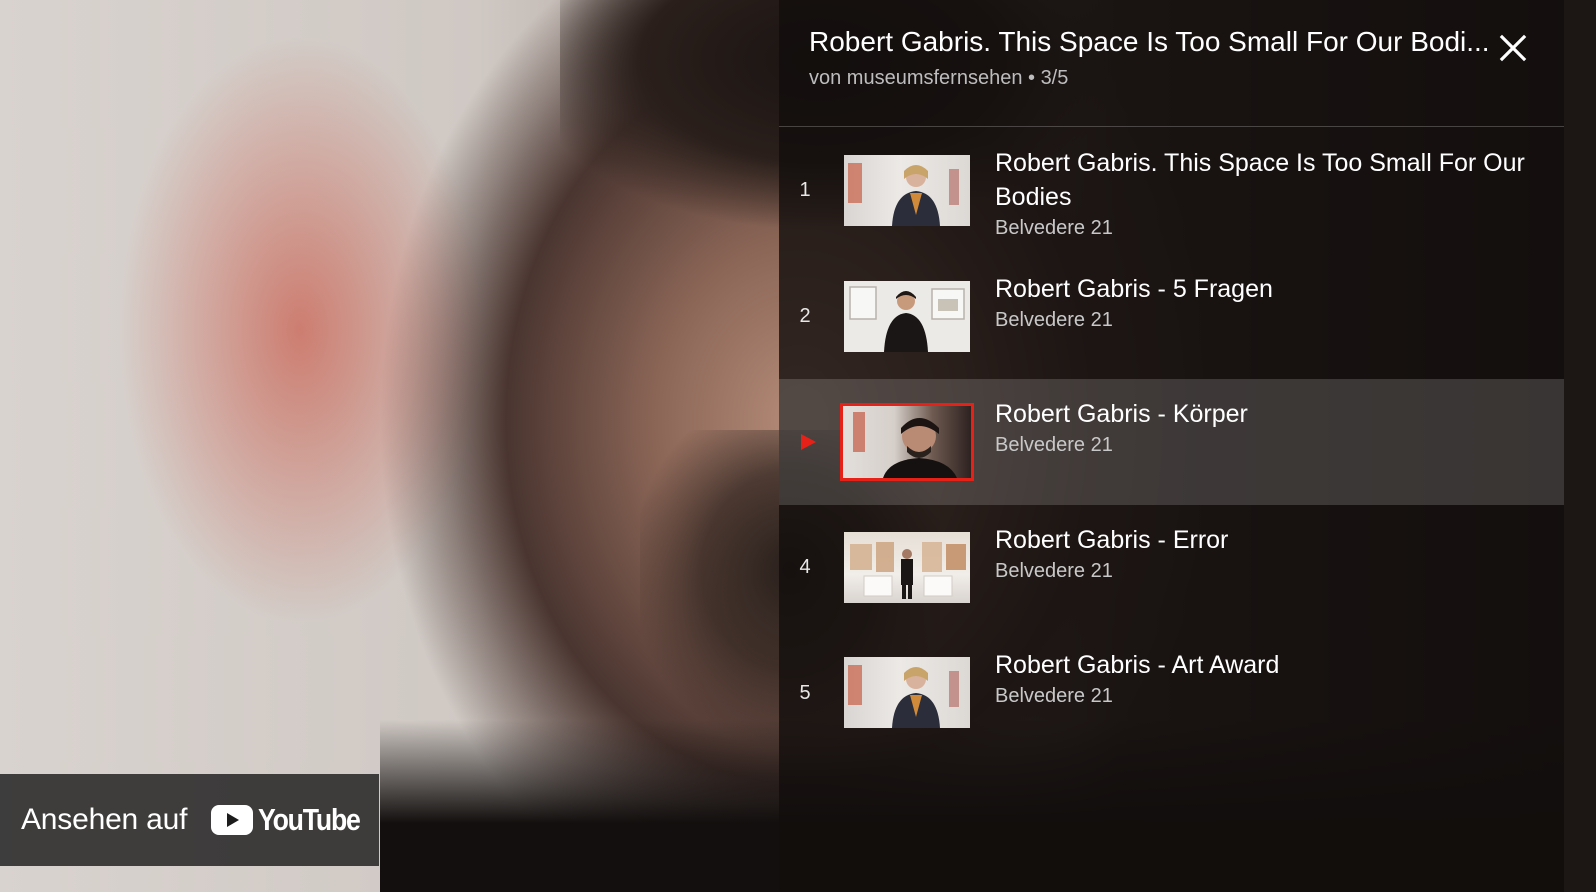 The height and width of the screenshot is (892, 1596). I want to click on video-title: Robert Gabris - Error, so click(1112, 539).